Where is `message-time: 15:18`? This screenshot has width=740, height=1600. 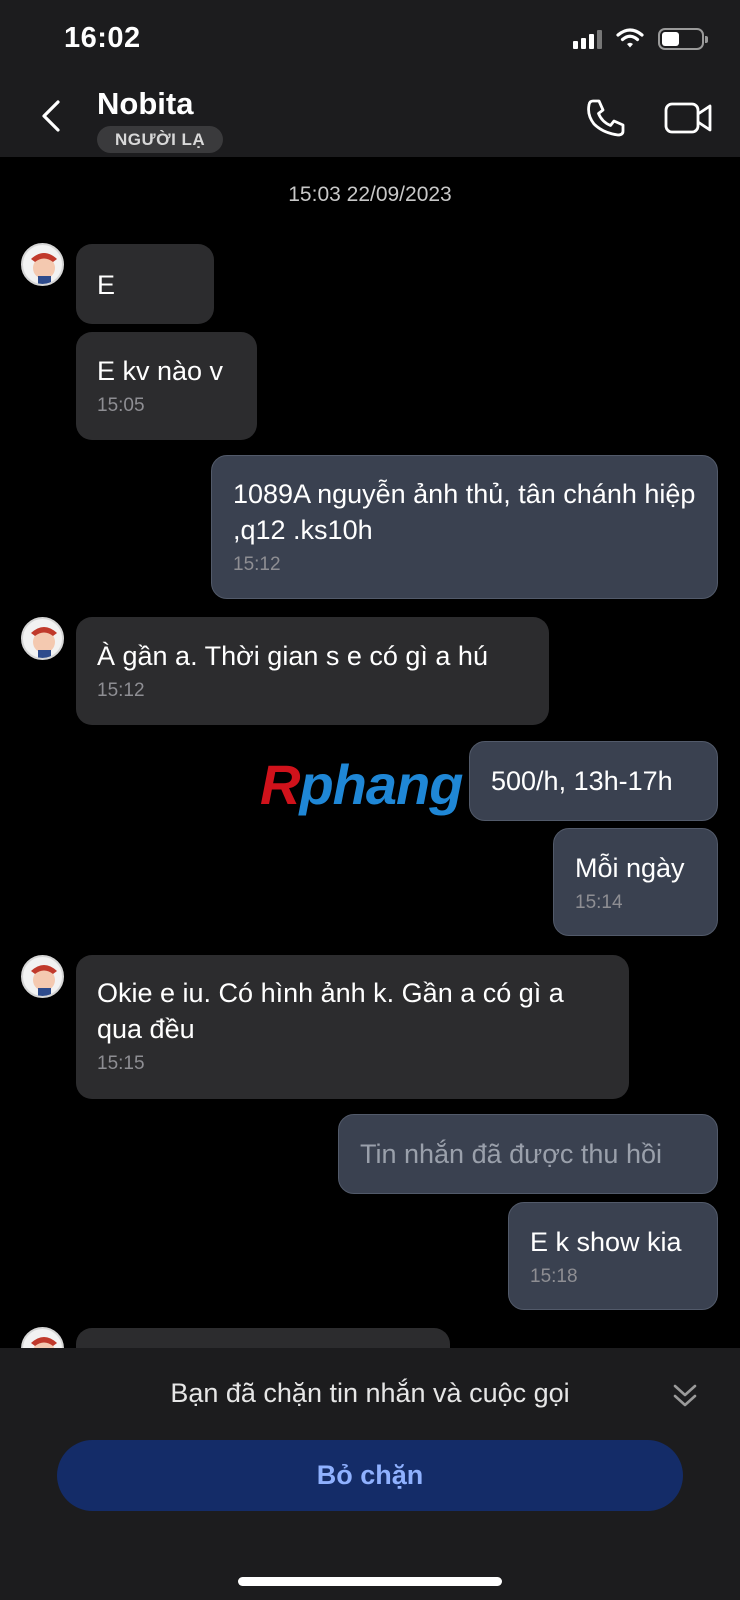 message-time: 15:18 is located at coordinates (554, 1276).